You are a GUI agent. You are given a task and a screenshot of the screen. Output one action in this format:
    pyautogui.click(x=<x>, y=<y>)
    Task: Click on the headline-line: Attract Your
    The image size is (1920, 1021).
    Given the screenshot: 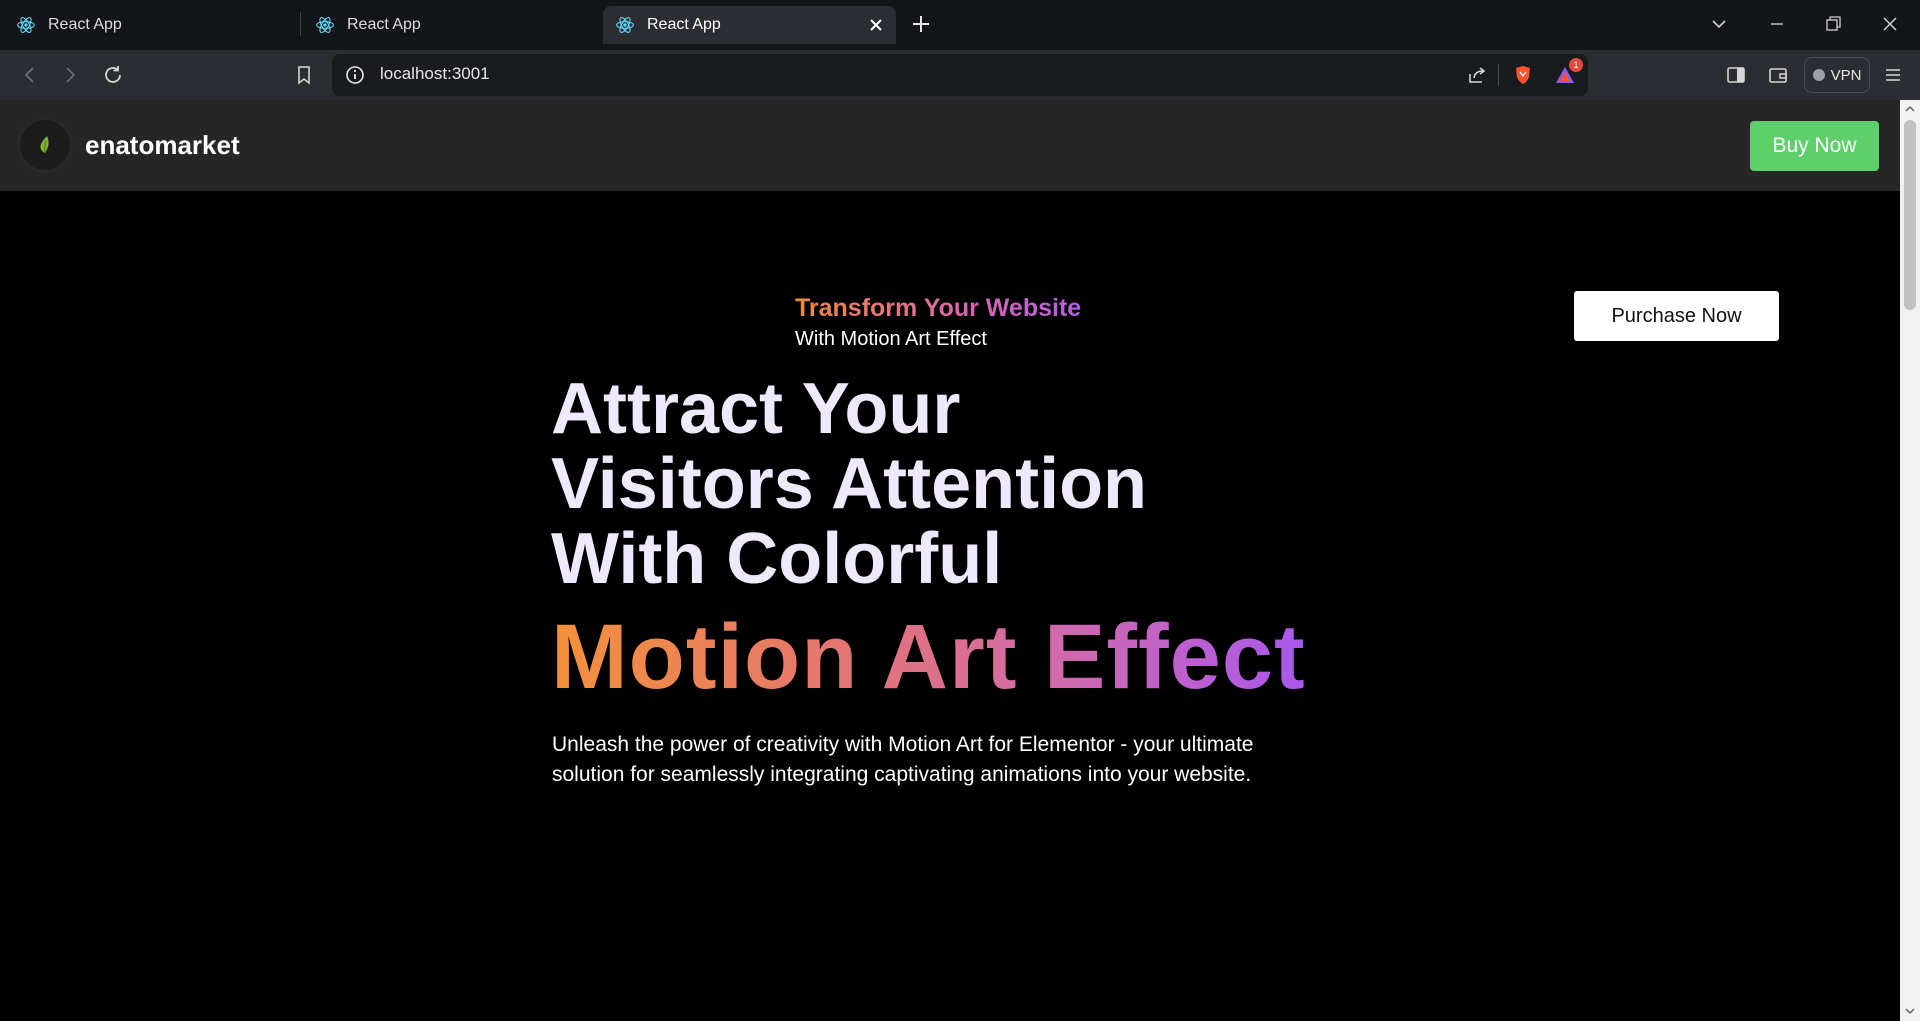 What is the action you would take?
    pyautogui.click(x=756, y=409)
    